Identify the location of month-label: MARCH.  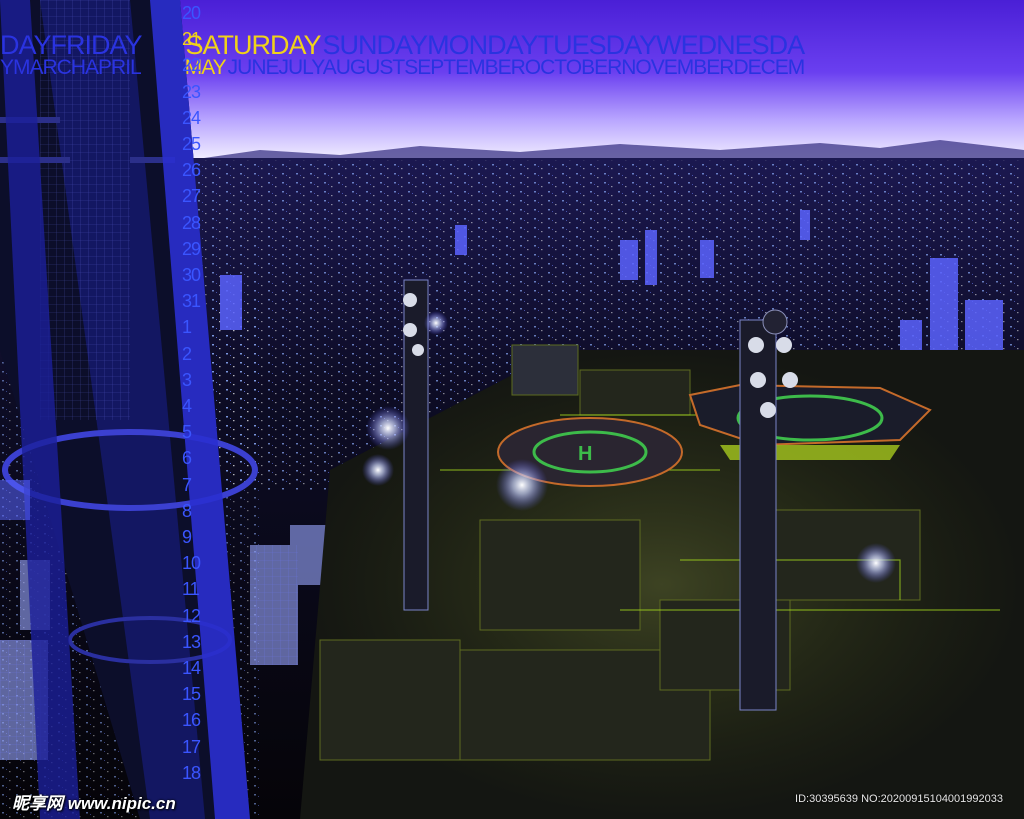
(49, 67).